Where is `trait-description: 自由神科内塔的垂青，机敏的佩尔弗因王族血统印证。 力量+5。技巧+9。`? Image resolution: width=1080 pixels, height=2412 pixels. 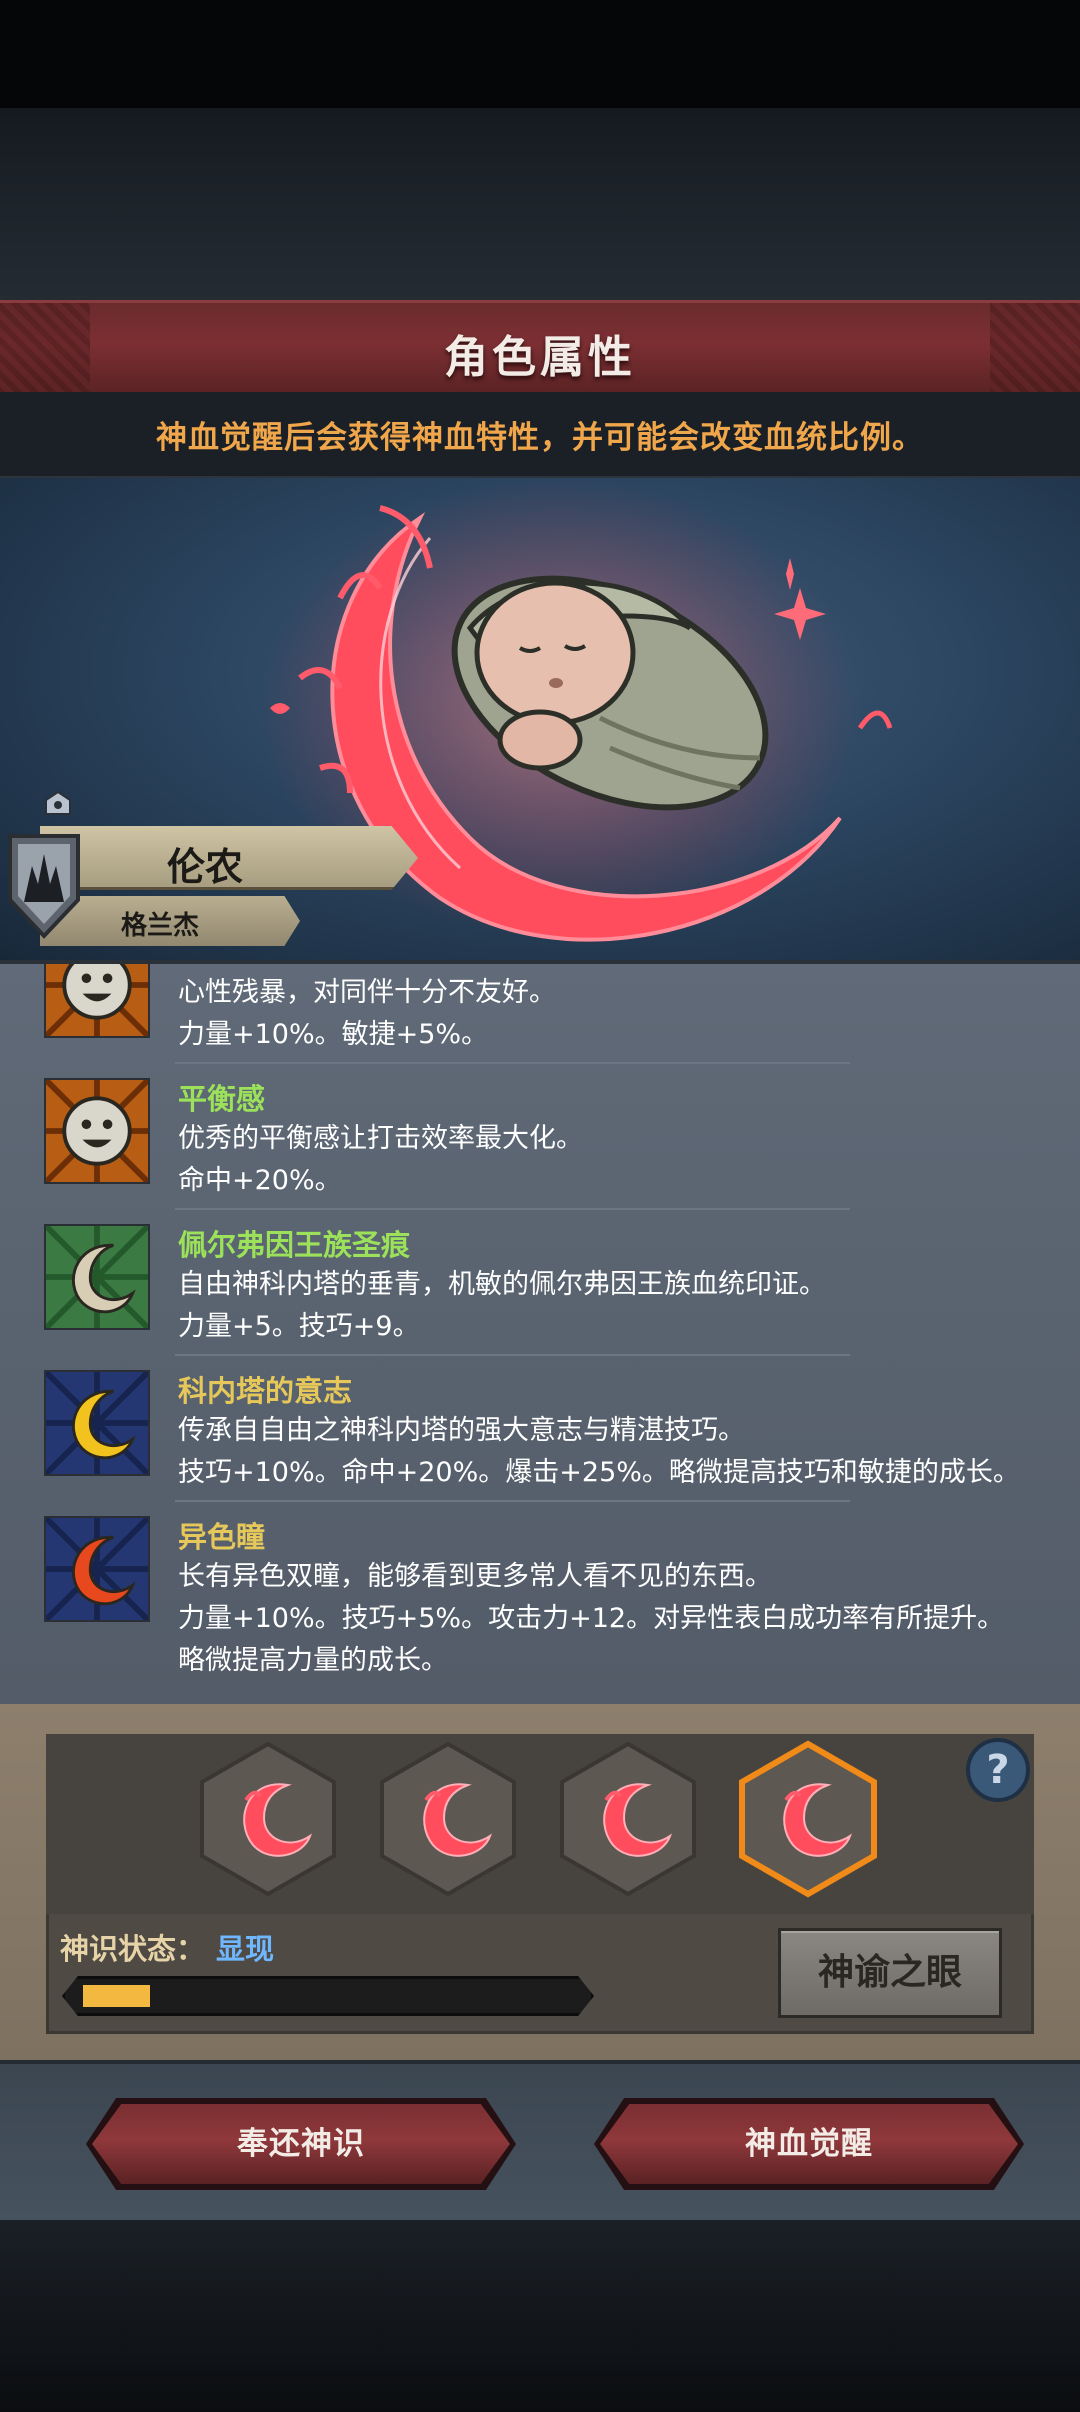 trait-description: 自由神科内塔的垂青，机敏的佩尔弗因王族血统印证。 力量+5。技巧+9。 is located at coordinates (618, 1306).